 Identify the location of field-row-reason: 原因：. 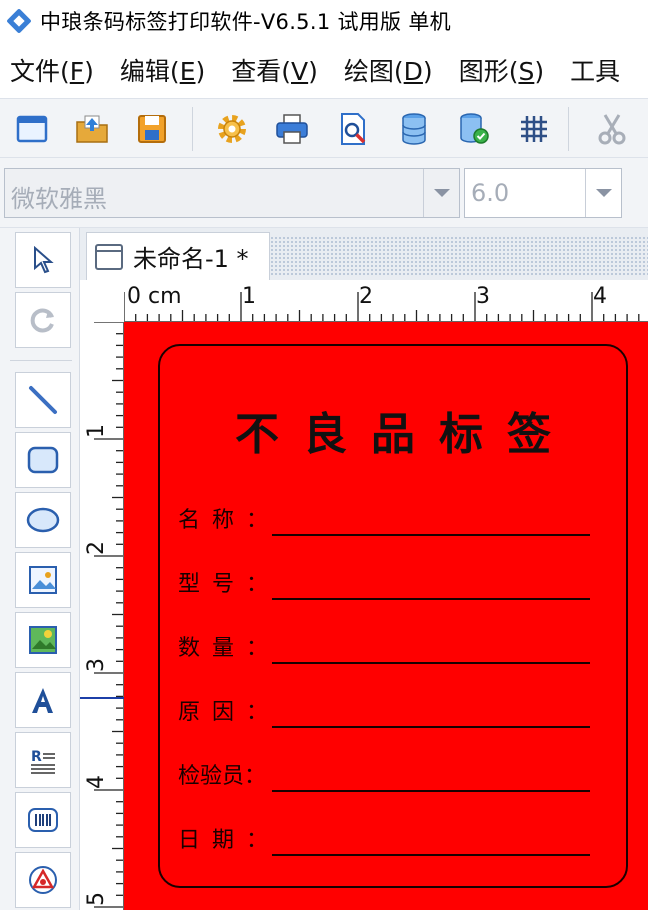
(393, 708).